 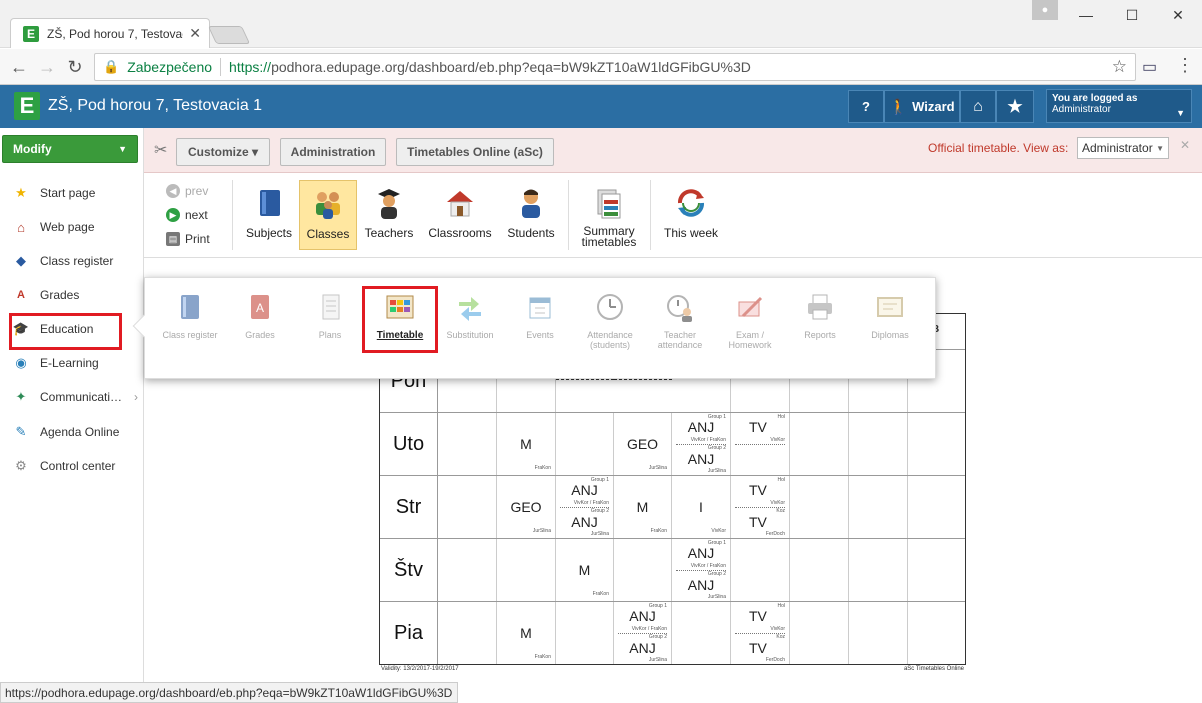 What do you see at coordinates (190, 335) in the screenshot?
I see `popup-item-label: Class register` at bounding box center [190, 335].